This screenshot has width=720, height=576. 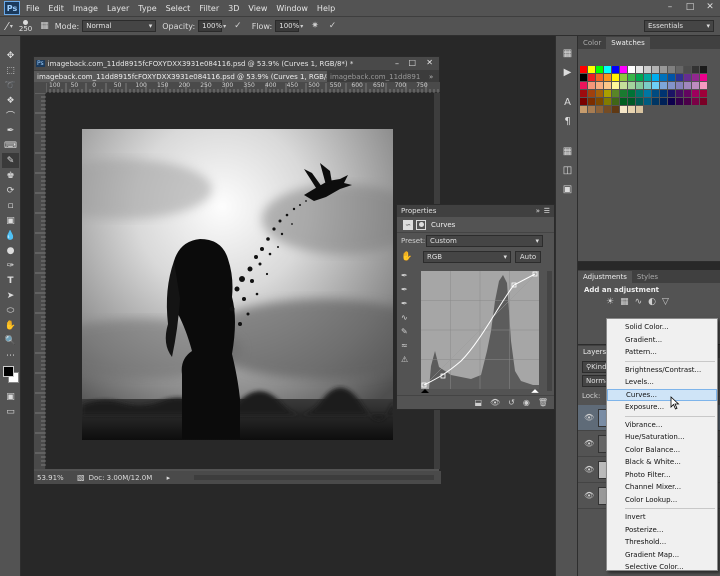 What do you see at coordinates (478, 402) in the screenshot?
I see `clip-to-layer-icon: ⬓` at bounding box center [478, 402].